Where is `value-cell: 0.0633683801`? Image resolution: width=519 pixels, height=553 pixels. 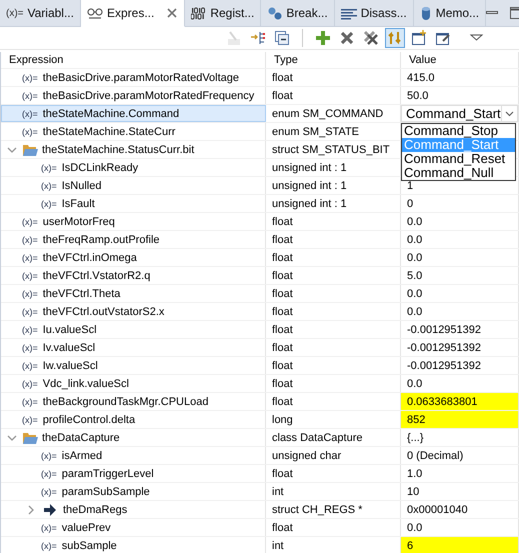
value-cell: 0.0633683801 is located at coordinates (460, 401).